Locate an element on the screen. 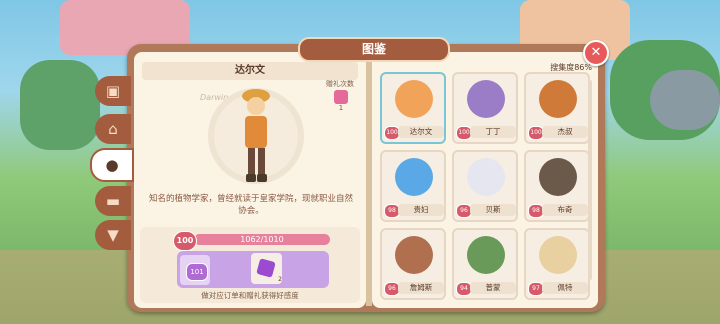 This screenshot has height=324, width=720. background-rock is located at coordinates (685, 100).